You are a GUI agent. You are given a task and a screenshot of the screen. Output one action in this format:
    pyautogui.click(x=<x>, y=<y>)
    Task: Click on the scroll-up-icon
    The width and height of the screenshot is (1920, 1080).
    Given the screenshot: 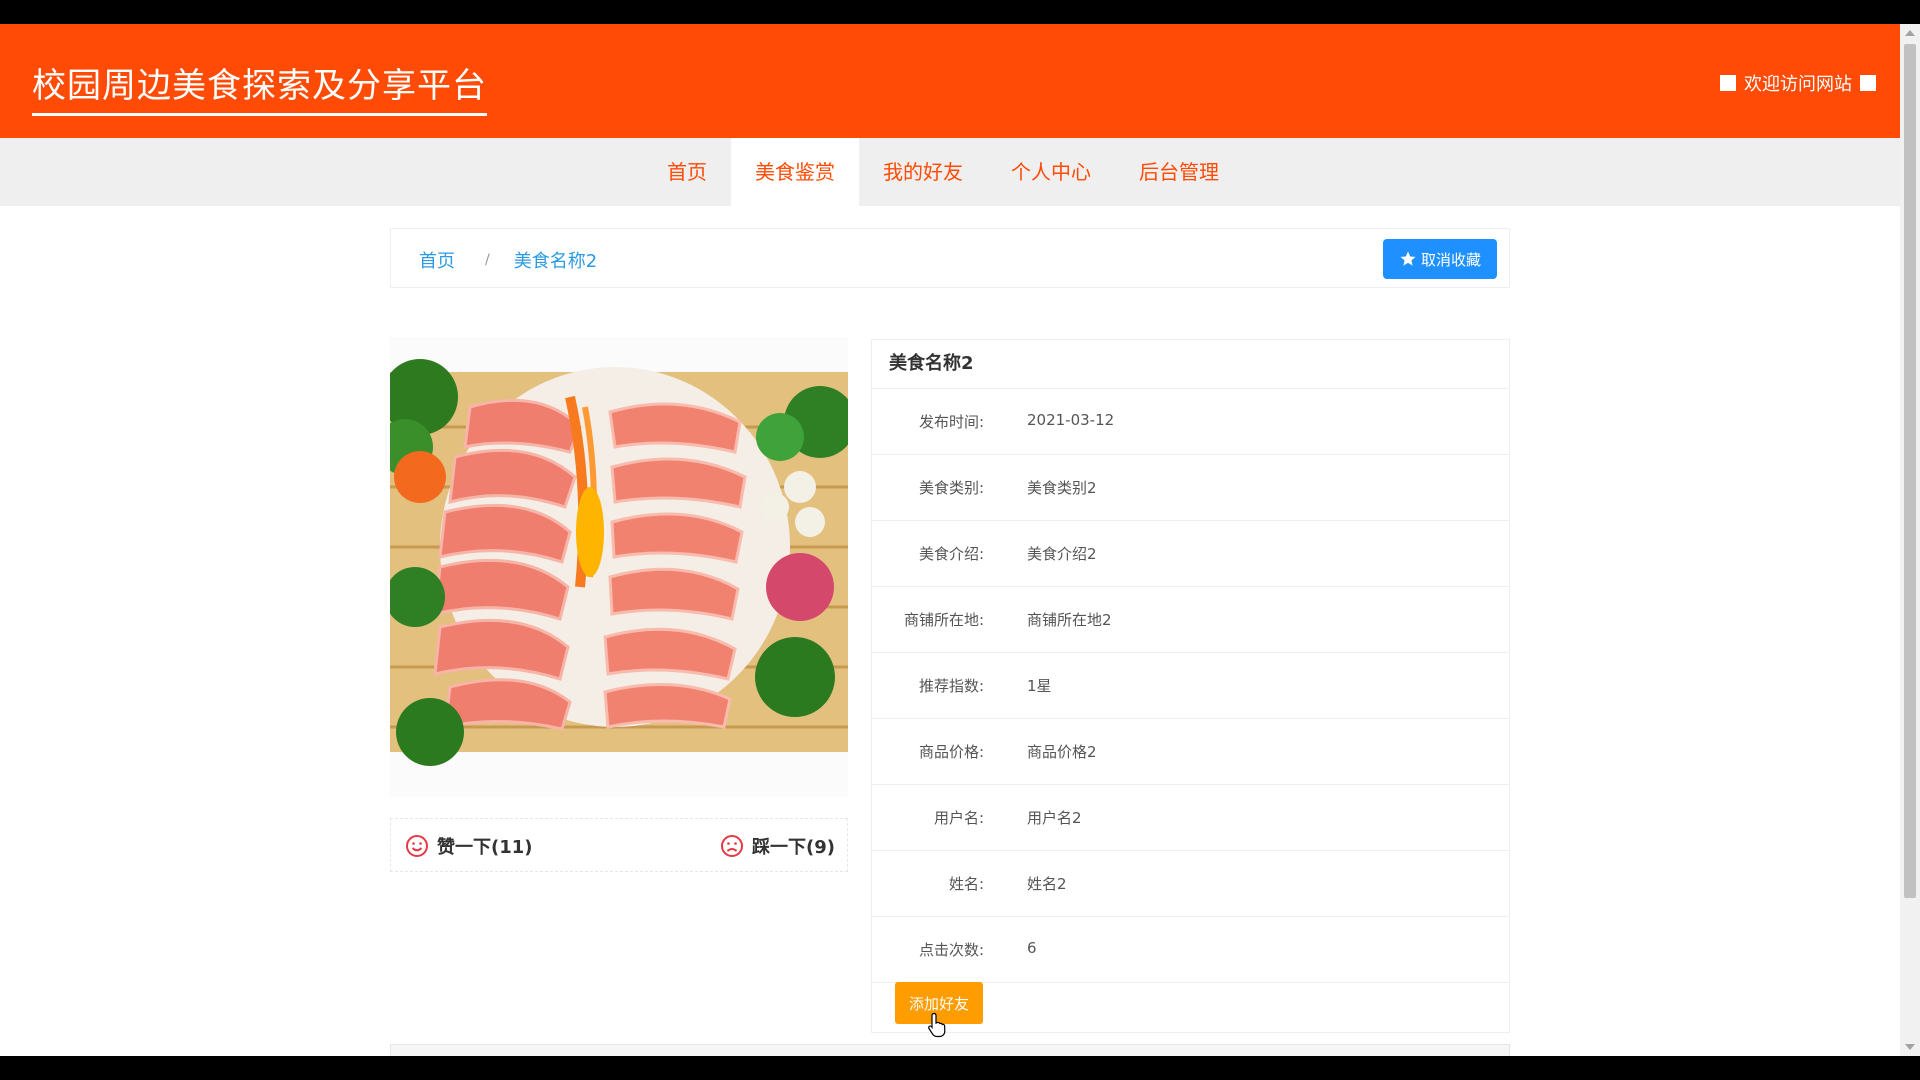 What is the action you would take?
    pyautogui.click(x=1910, y=33)
    